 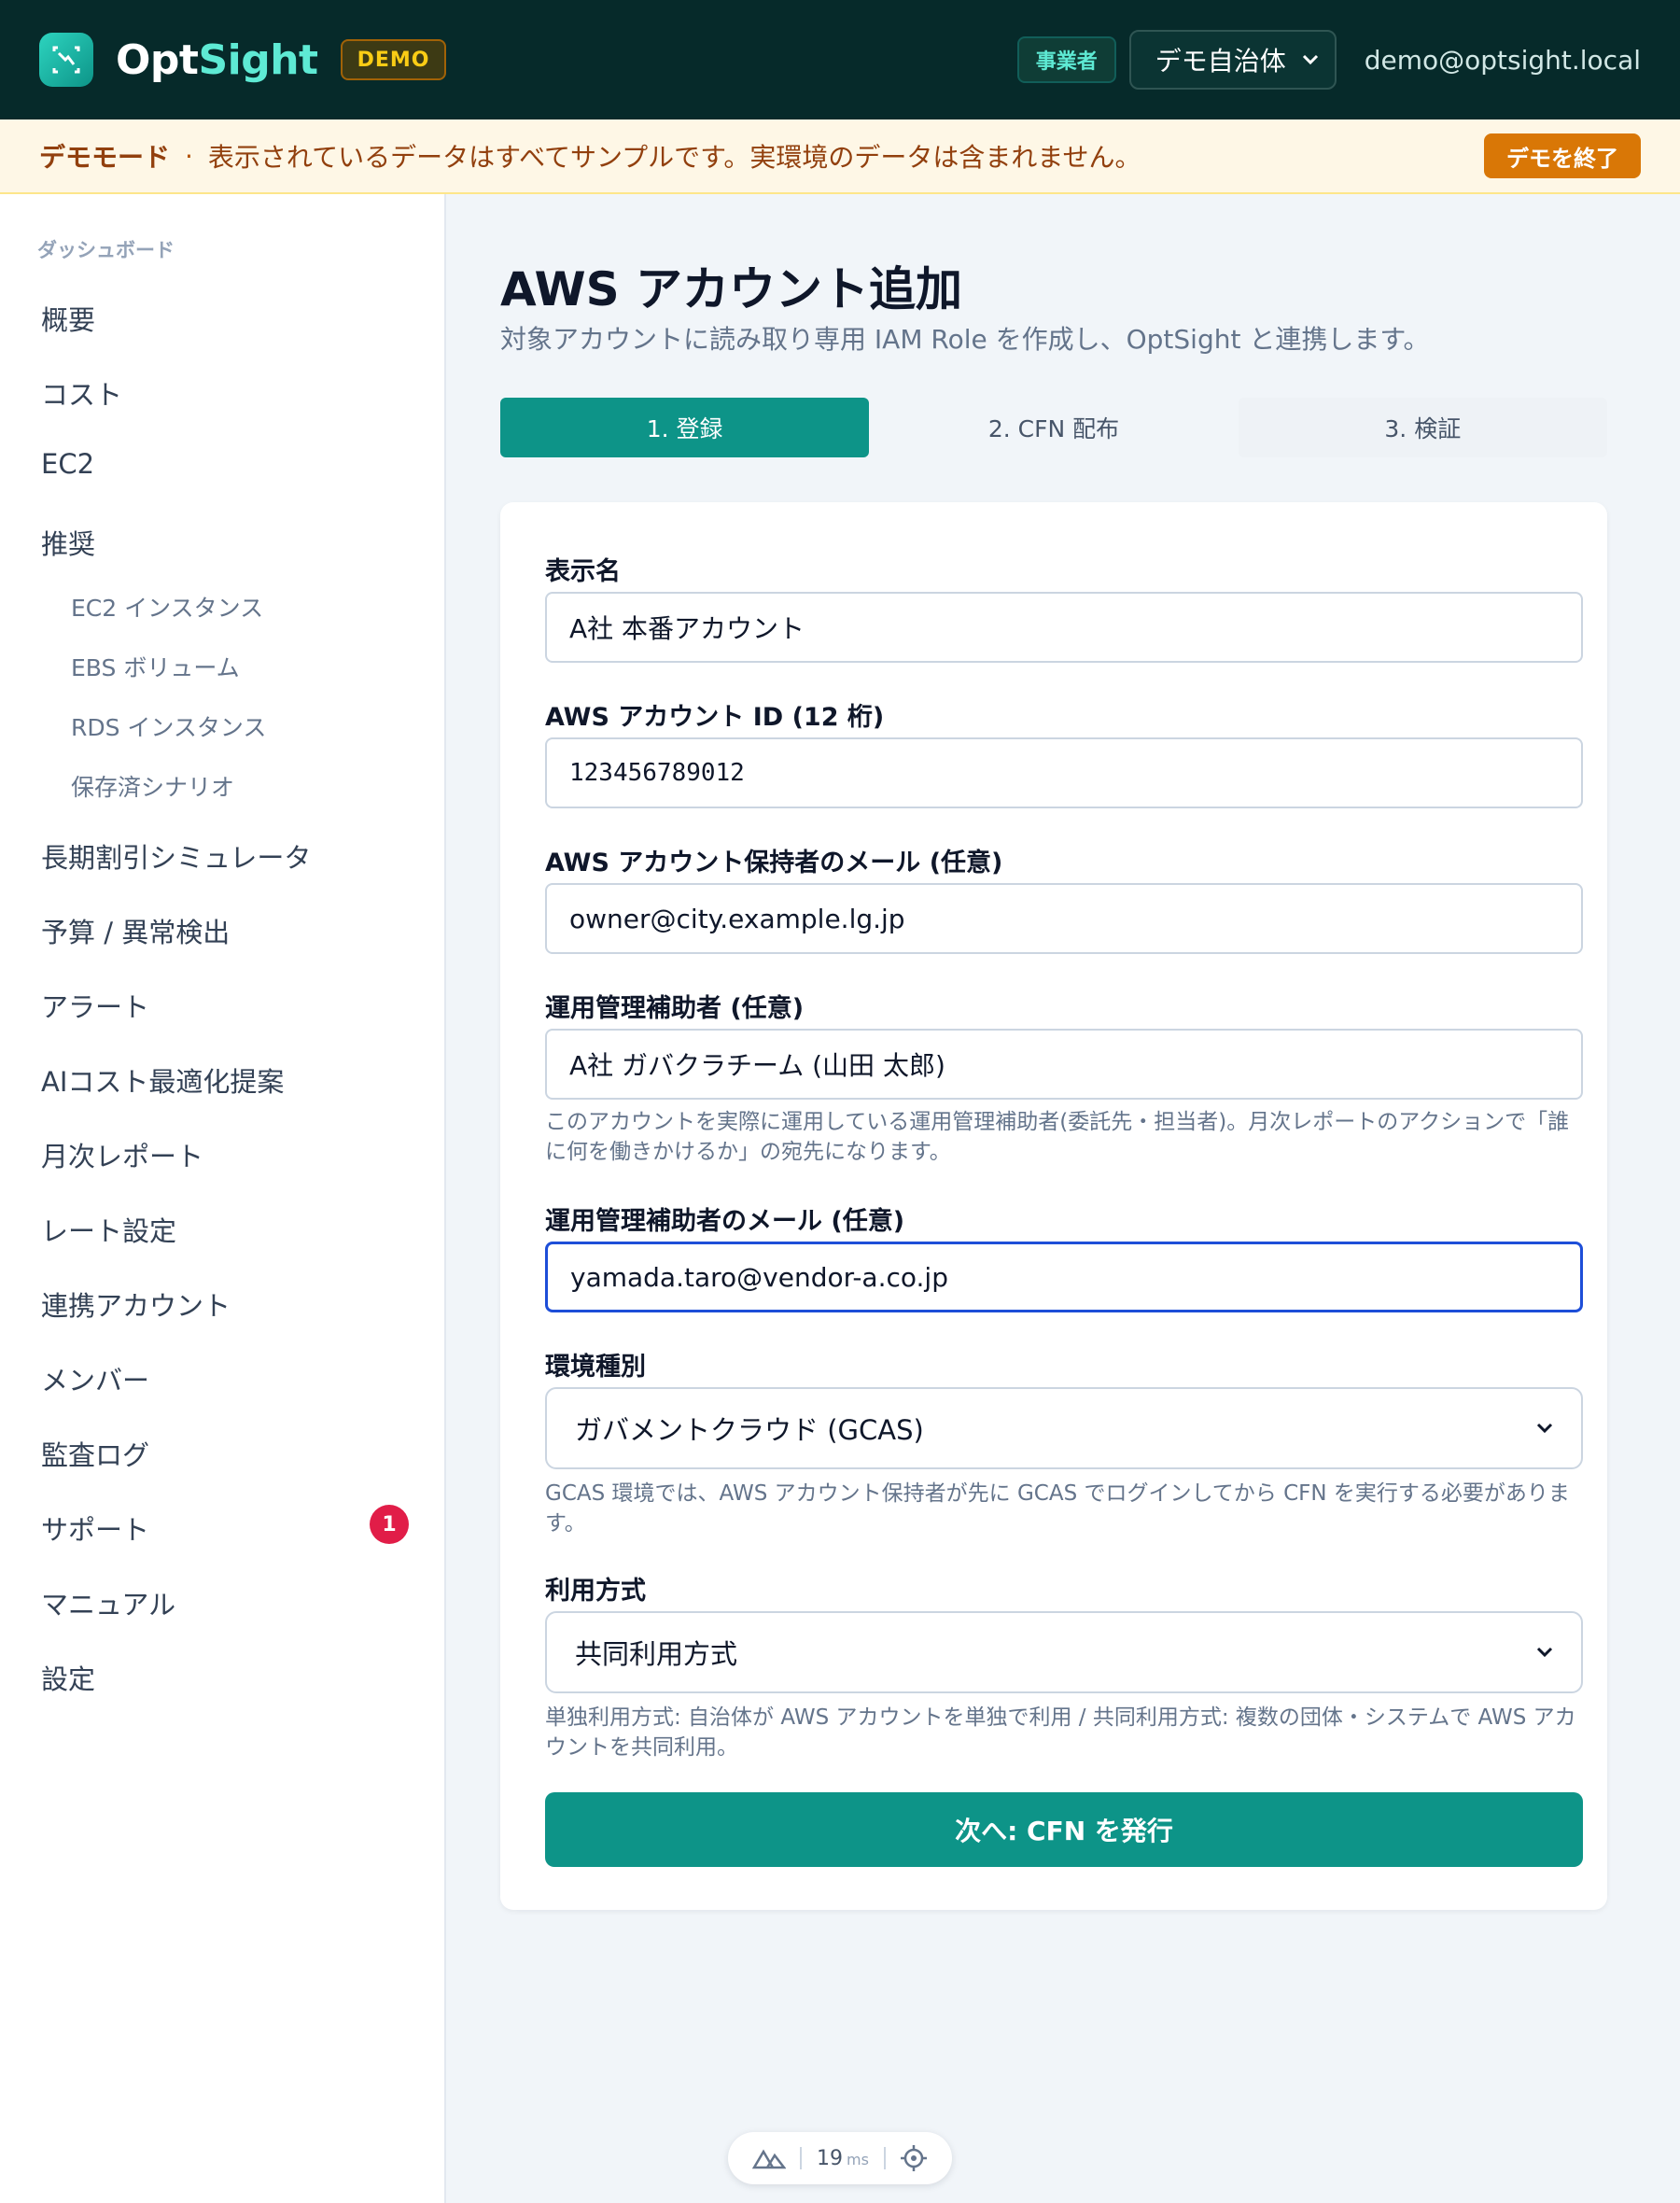 What do you see at coordinates (68, 1678) in the screenshot?
I see `sidebar-item-settings: 設定` at bounding box center [68, 1678].